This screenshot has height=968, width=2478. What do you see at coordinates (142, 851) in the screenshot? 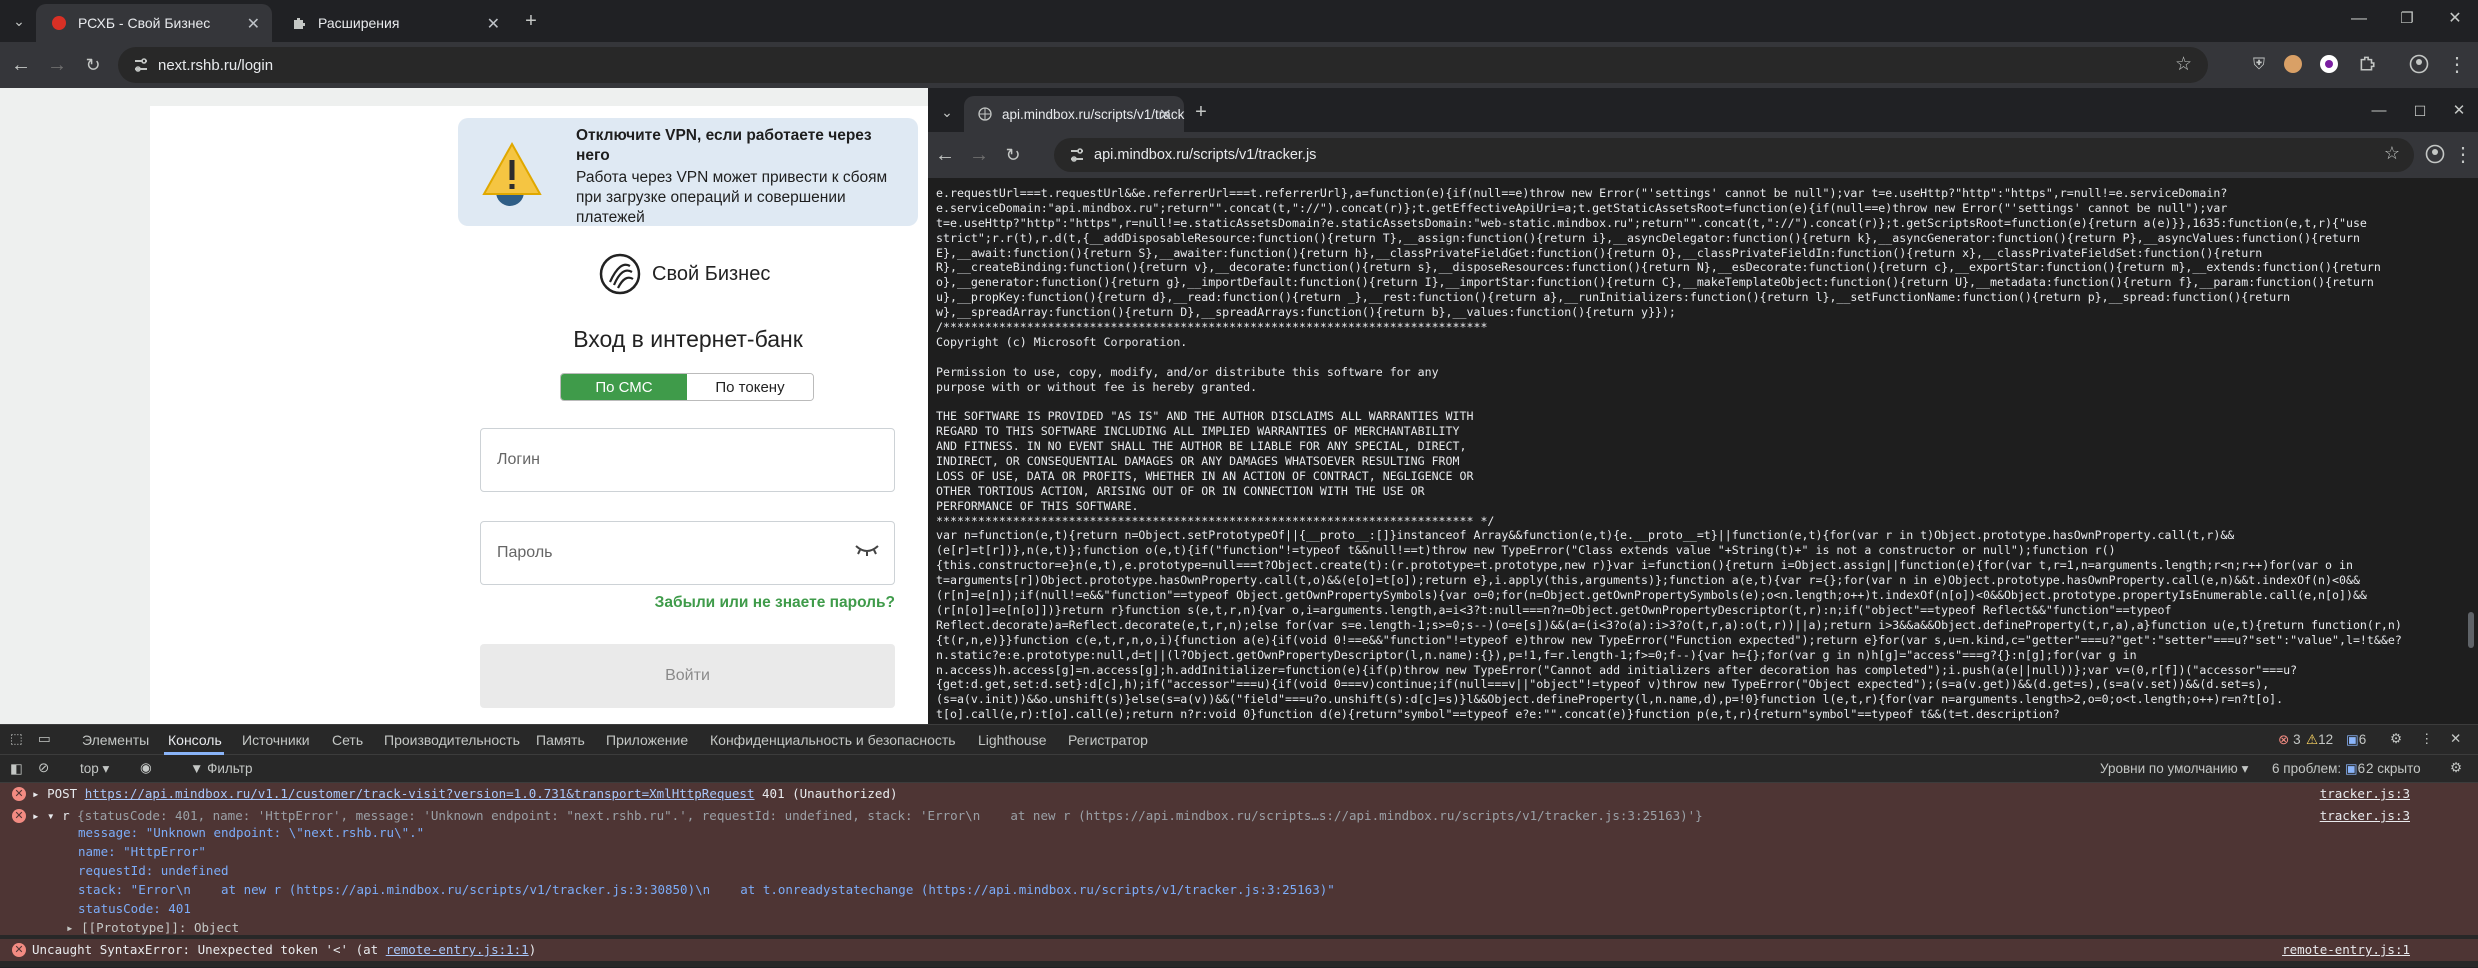
I see `prop-name: name: "HttpError"` at bounding box center [142, 851].